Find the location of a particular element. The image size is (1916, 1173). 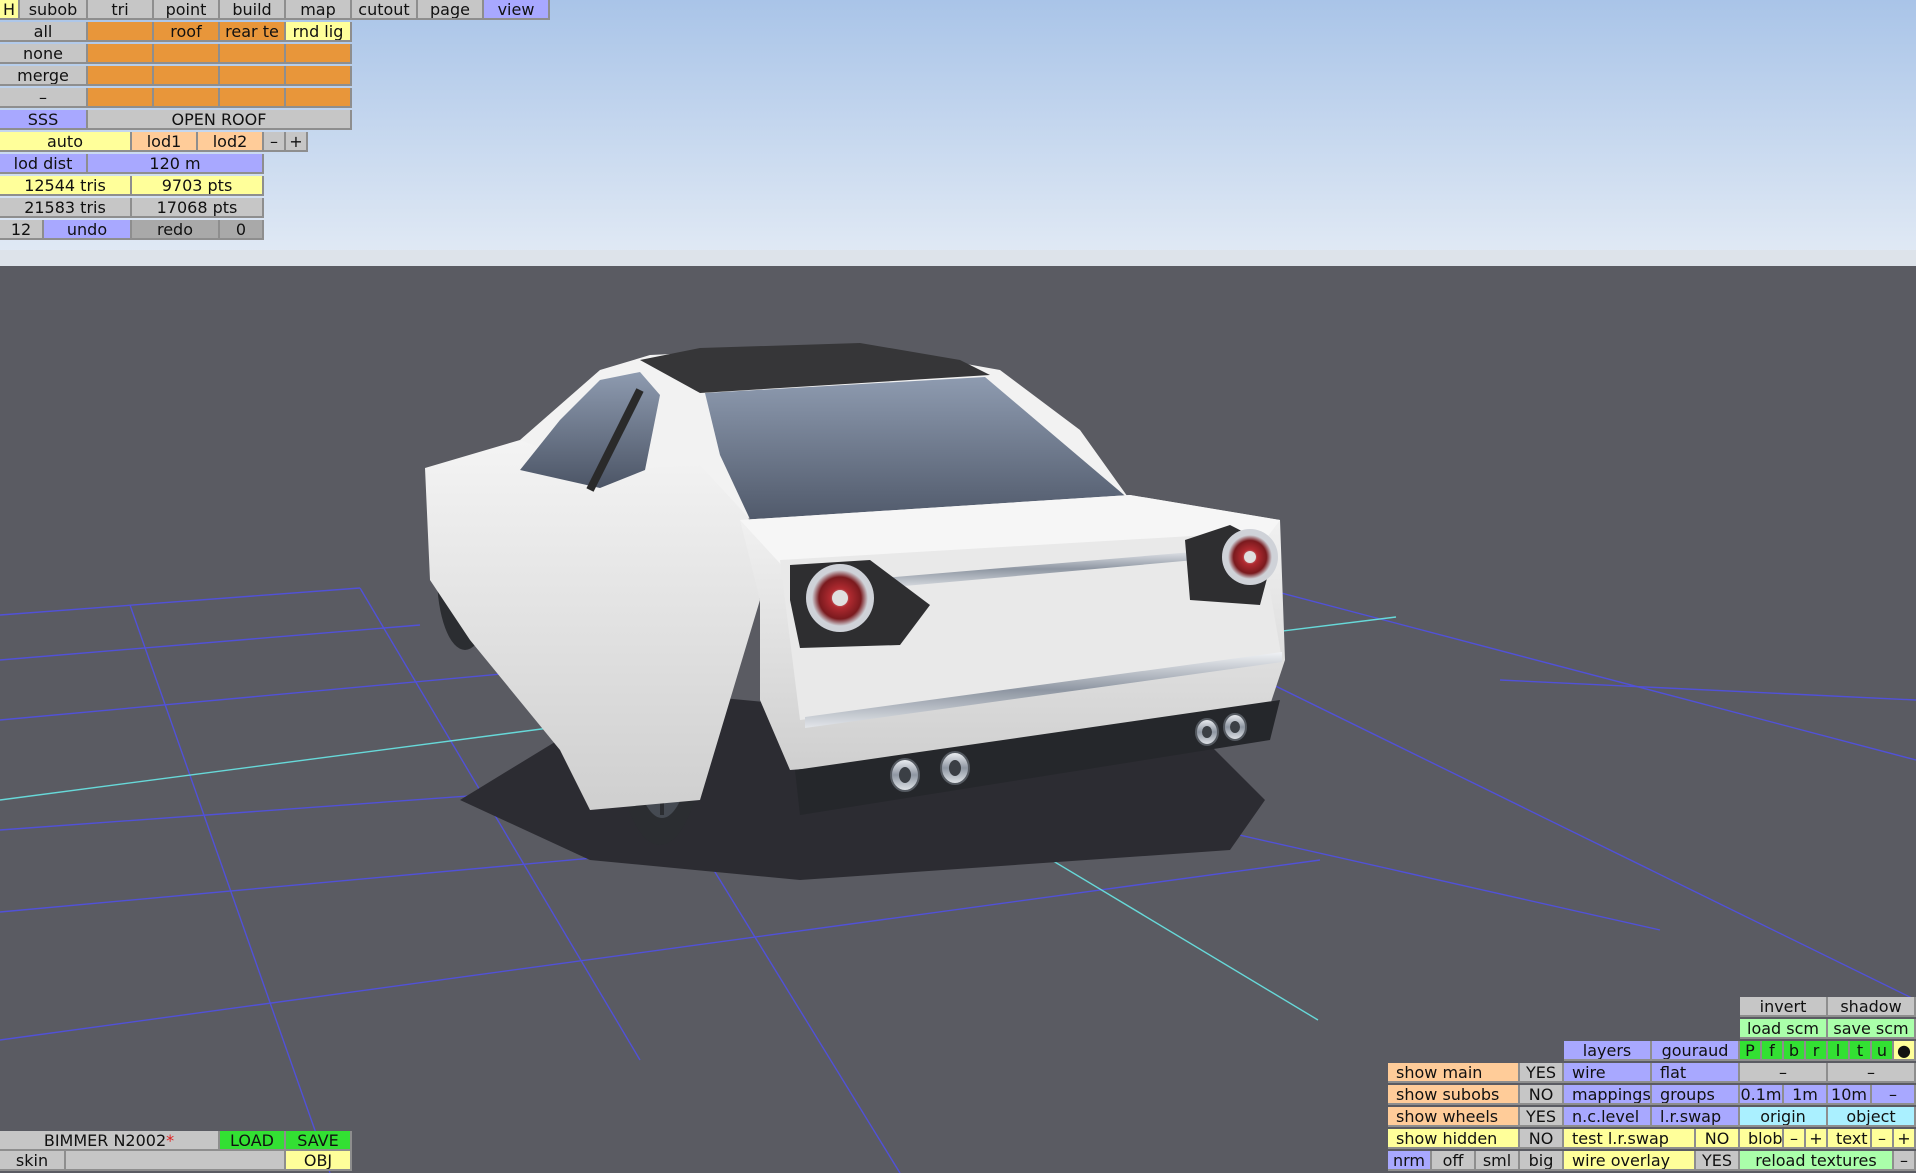

grid-off-button: – is located at coordinates (1894, 1095).